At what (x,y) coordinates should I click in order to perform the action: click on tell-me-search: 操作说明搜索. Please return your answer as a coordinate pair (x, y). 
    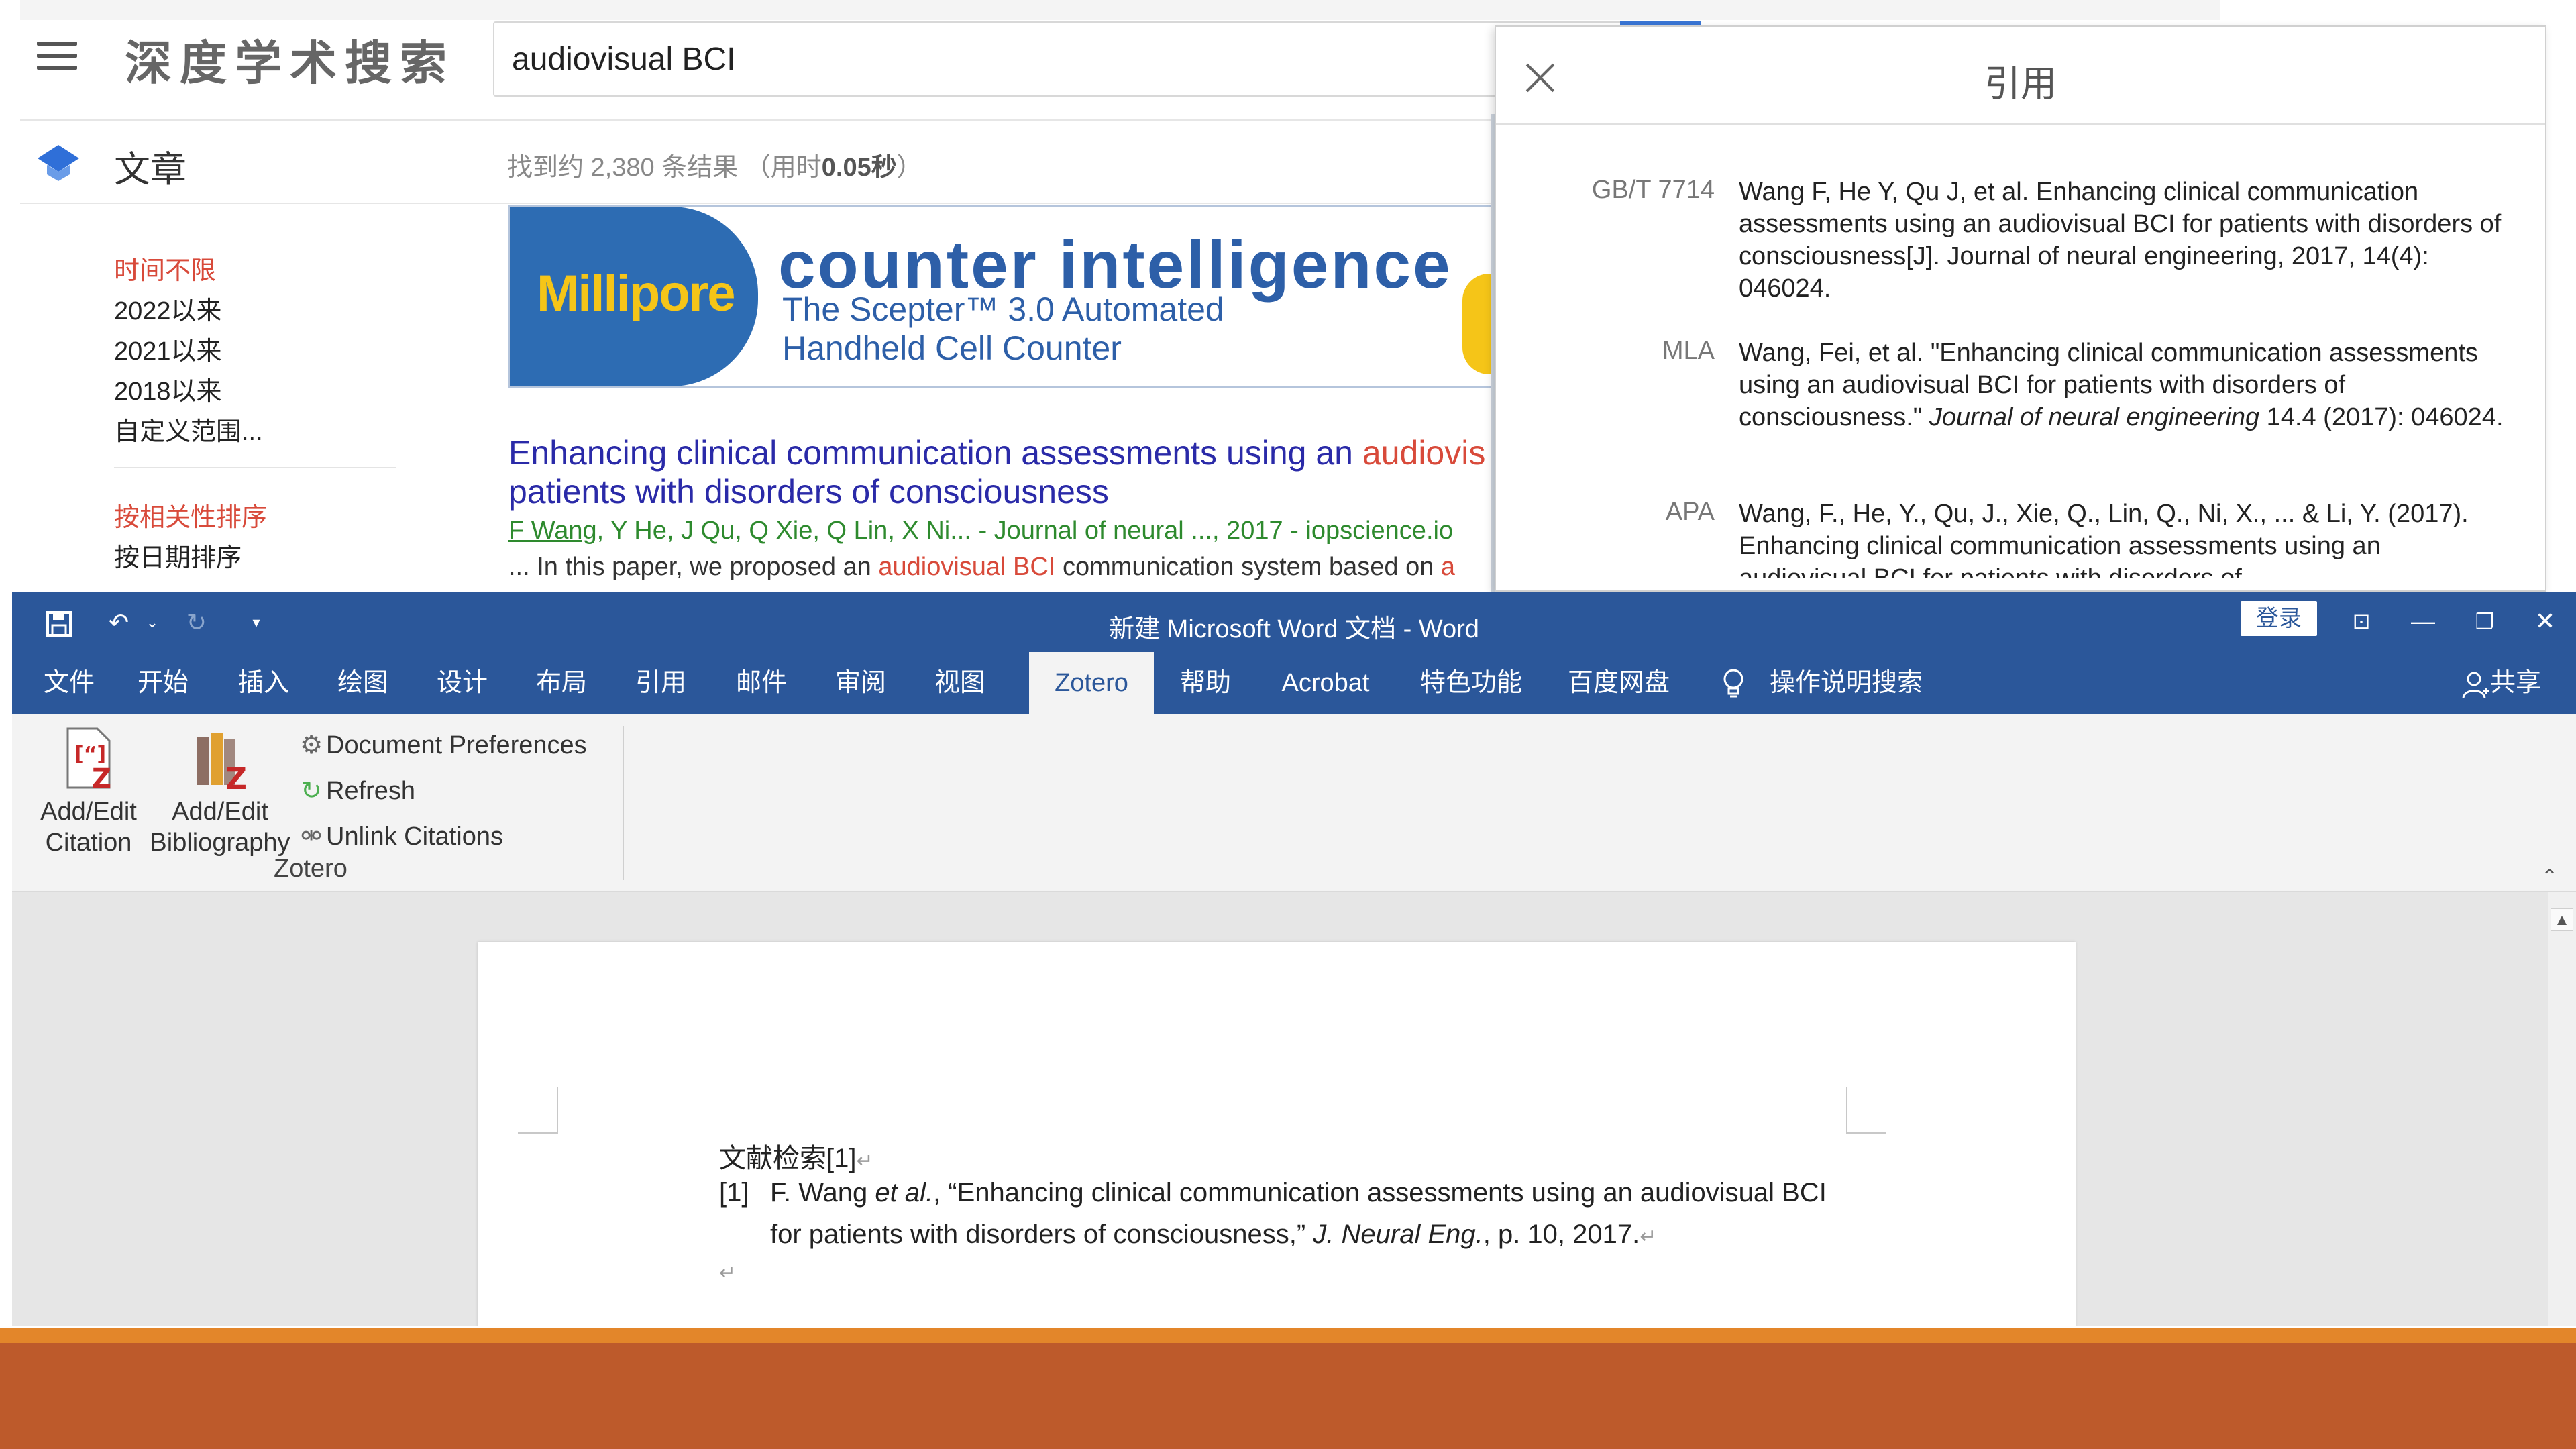
    Looking at the image, I should click on (1850, 683).